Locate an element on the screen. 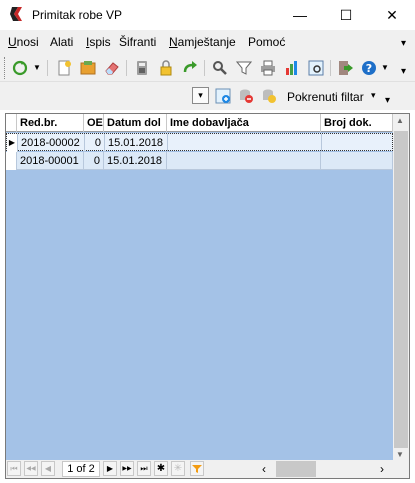 The height and width of the screenshot is (483, 415). size-grip is located at coordinates (401, 469).